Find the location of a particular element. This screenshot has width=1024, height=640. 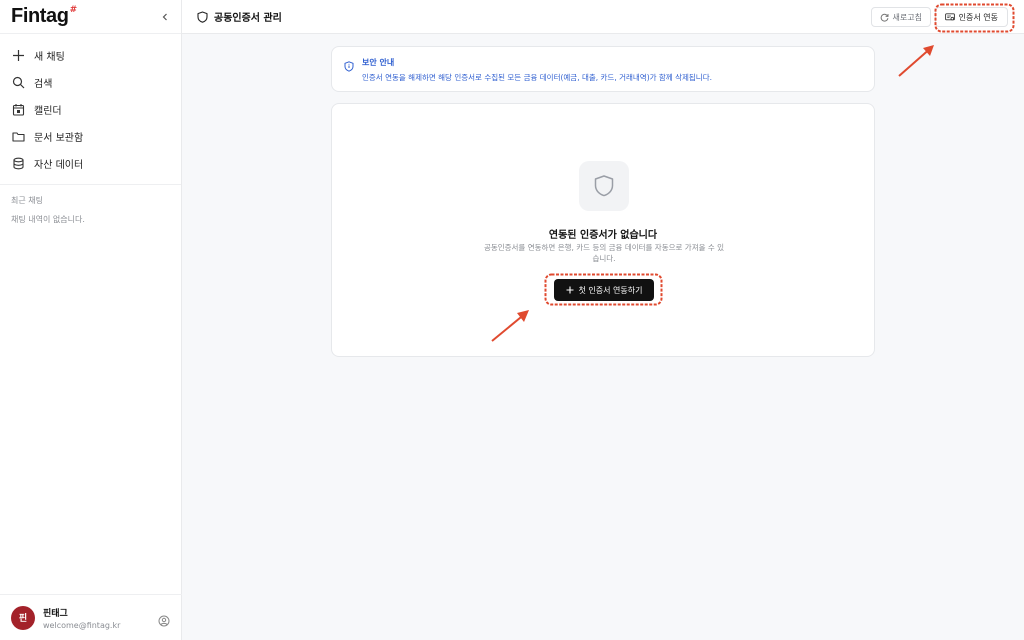

brand-bar: Fintag # is located at coordinates (90, 17).